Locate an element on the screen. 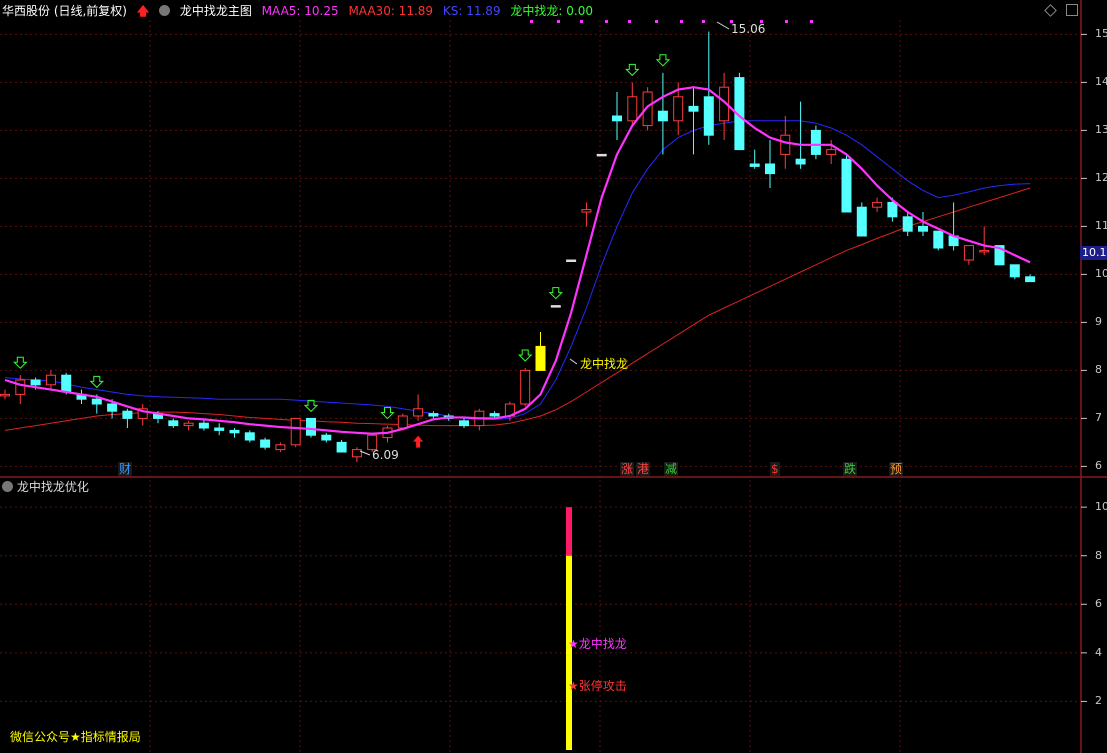 The width and height of the screenshot is (1107, 753). red-up-arrow-icon: 🡅 is located at coordinates (143, 11).